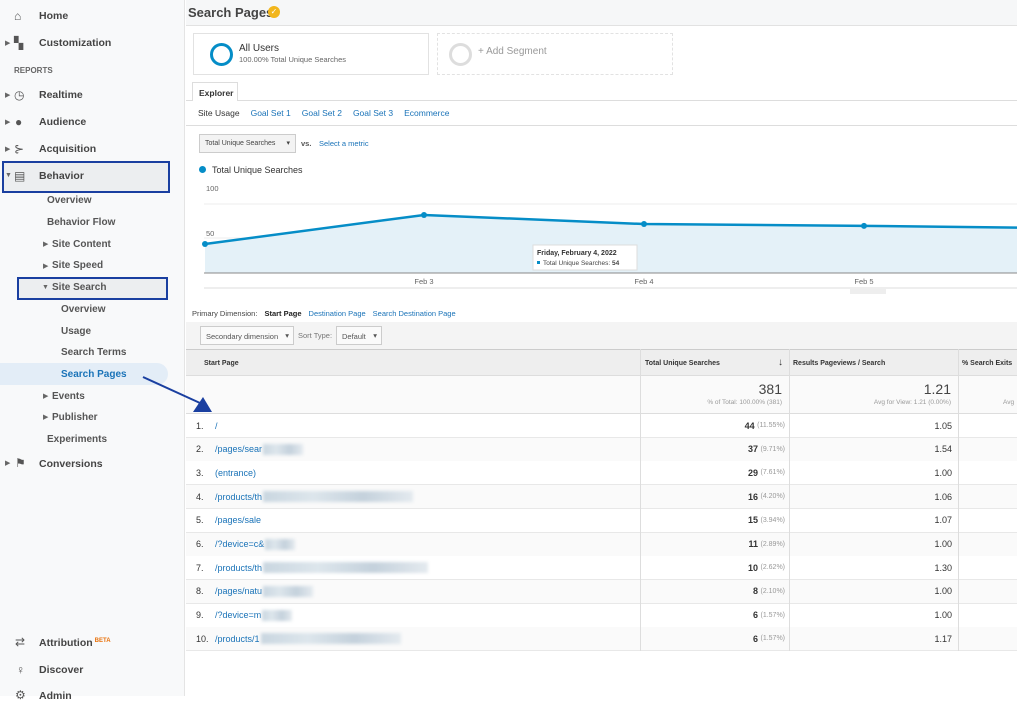 The image size is (1017, 702). Describe the element at coordinates (766, 496) in the screenshot. I see `searches-cell: 16 (4.20%)` at that location.